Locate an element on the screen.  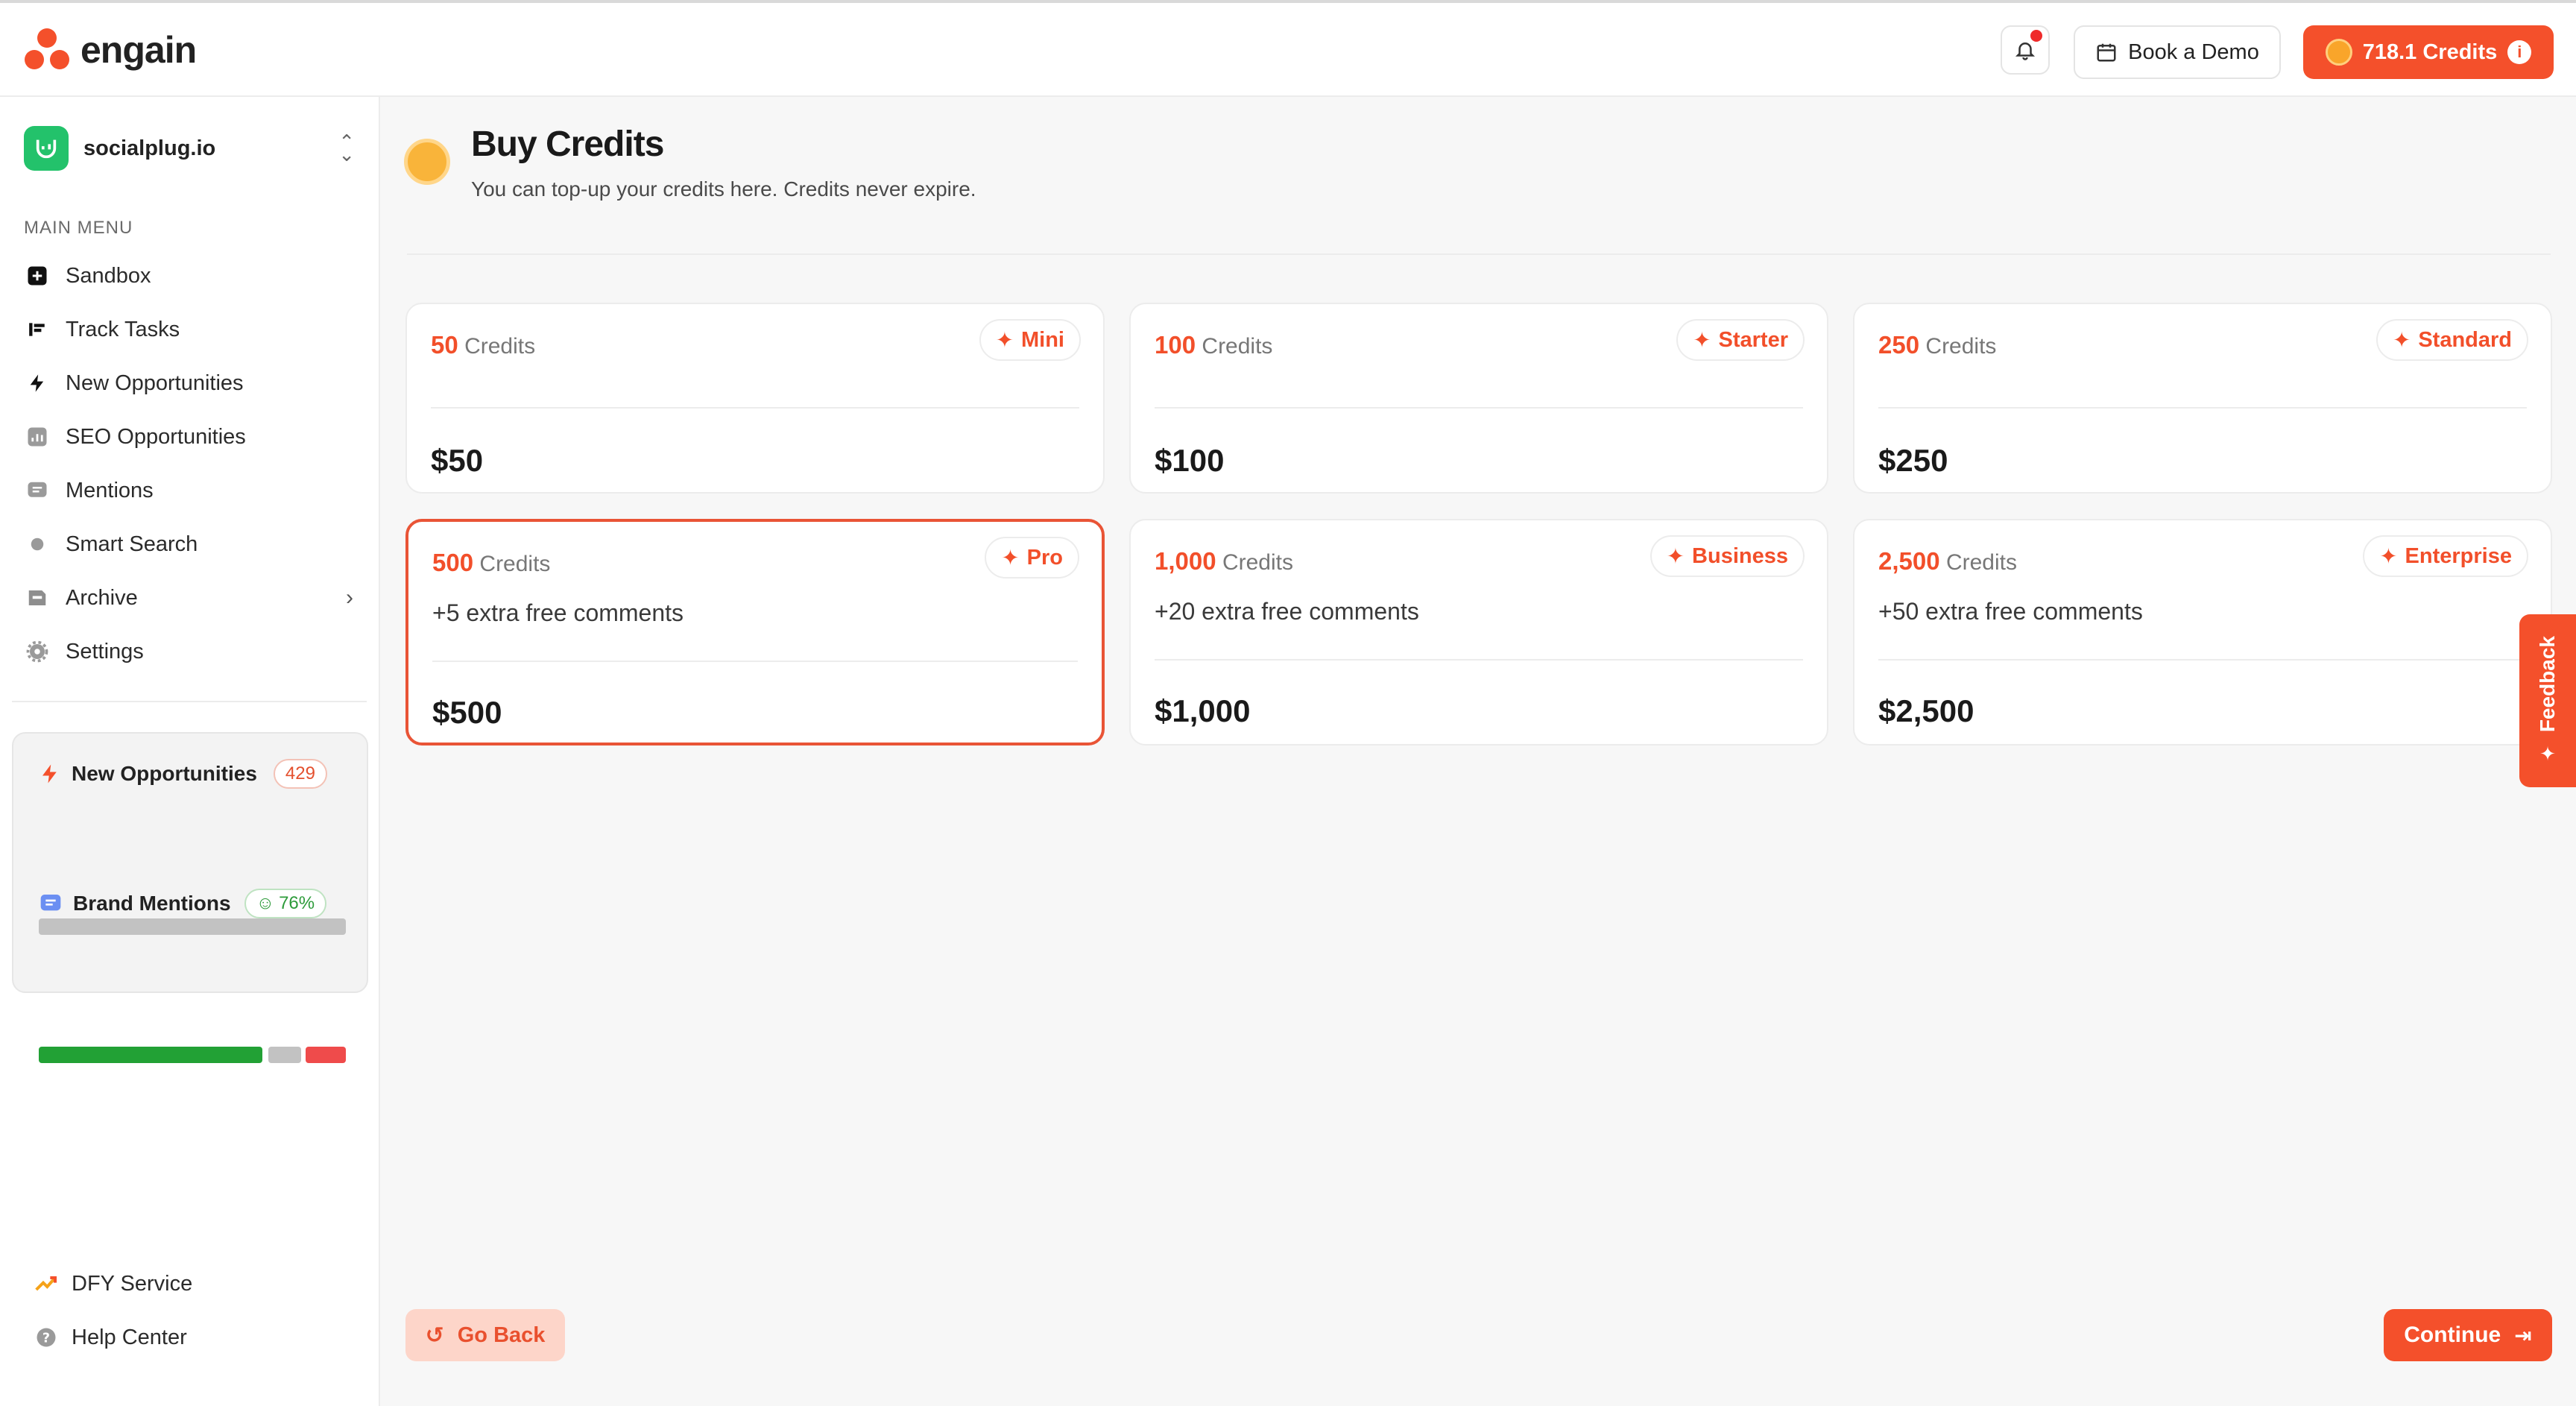
notifications-button is located at coordinates (2025, 50).